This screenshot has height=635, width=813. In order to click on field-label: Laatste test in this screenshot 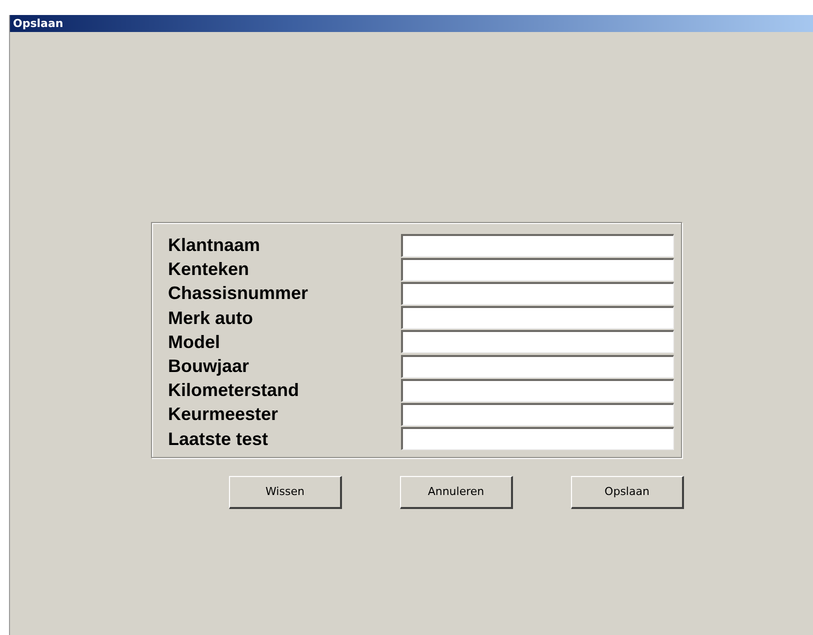, I will do `click(219, 439)`.